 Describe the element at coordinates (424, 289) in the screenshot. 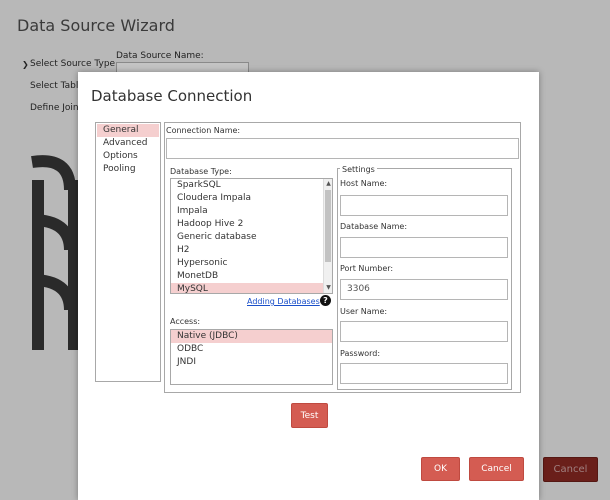

I see `port-number-input: 3306` at that location.